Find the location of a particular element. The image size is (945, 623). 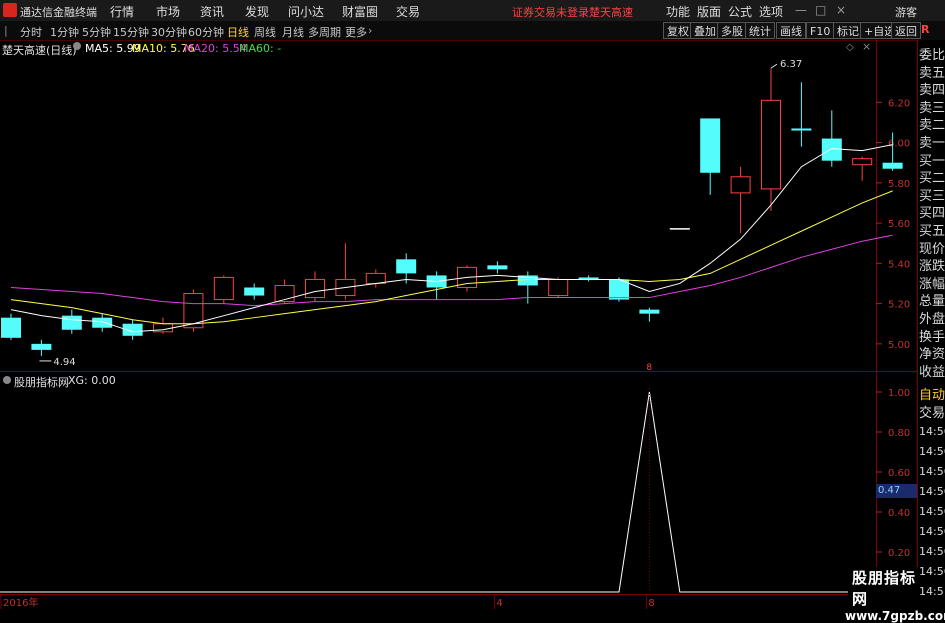

toolbar-restore-button: 复权 is located at coordinates (678, 30).